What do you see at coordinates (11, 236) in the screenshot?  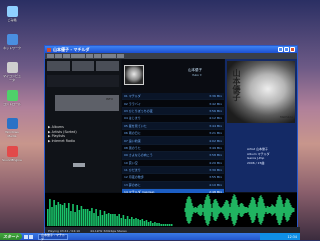 I see `start-button: スタート` at bounding box center [11, 236].